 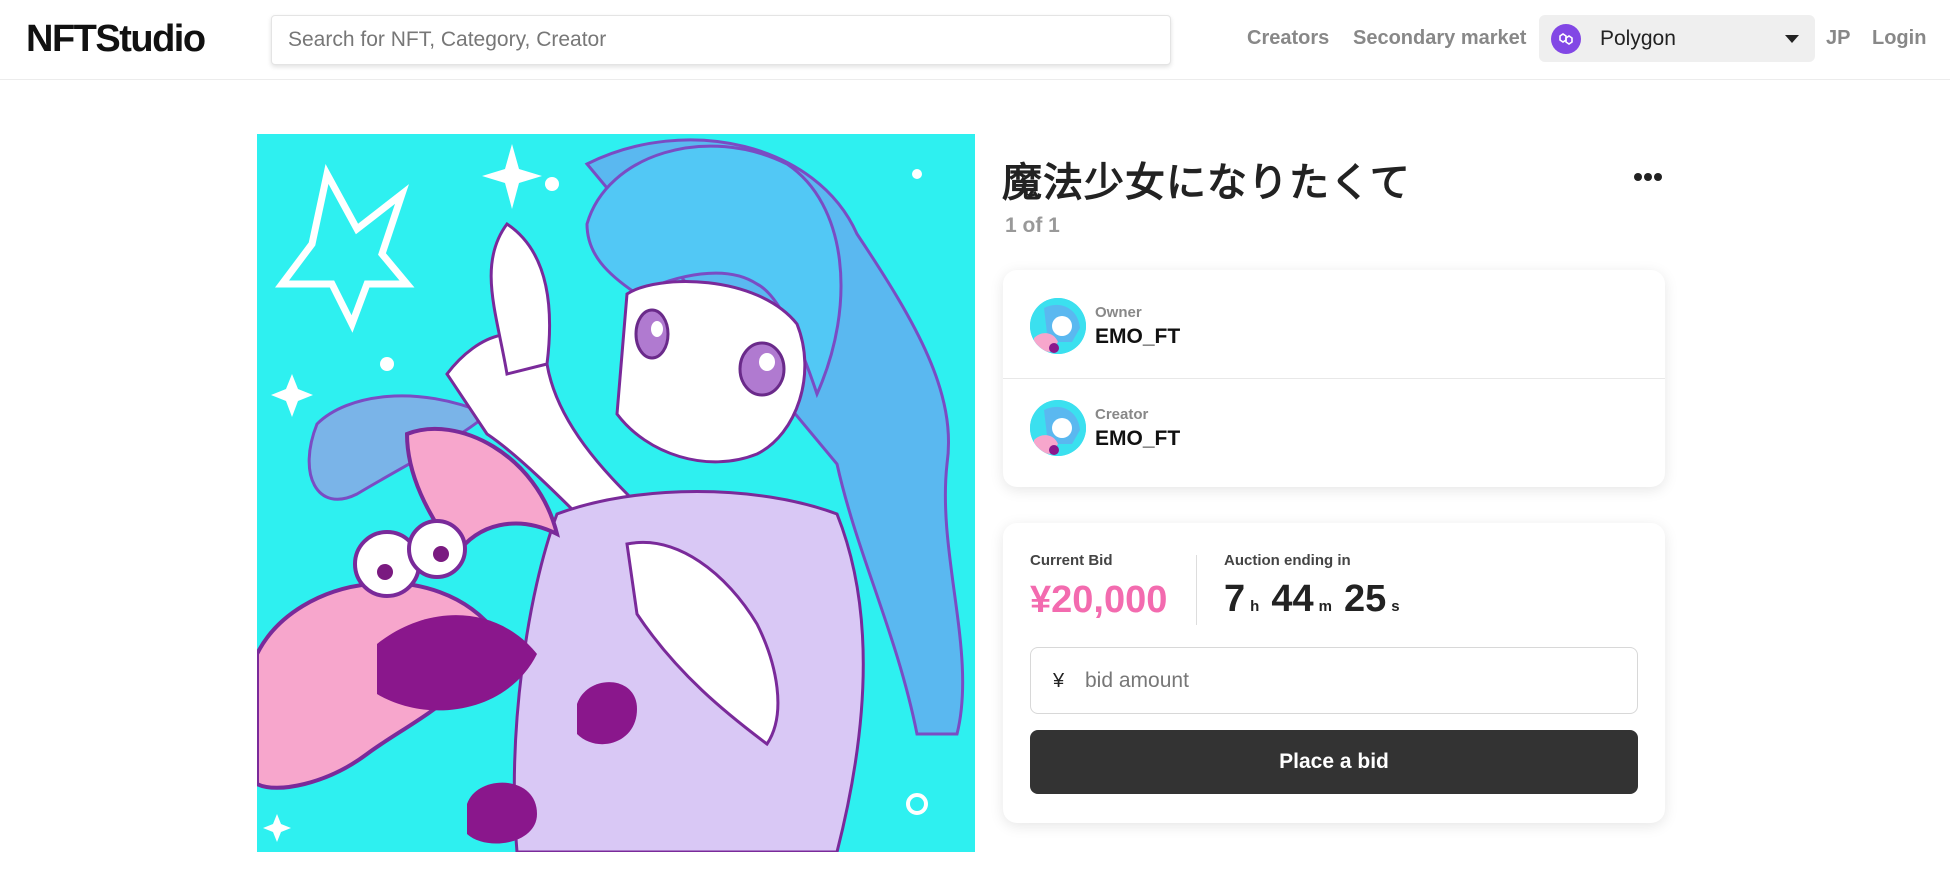 What do you see at coordinates (1058, 428) in the screenshot?
I see `creator-avatar` at bounding box center [1058, 428].